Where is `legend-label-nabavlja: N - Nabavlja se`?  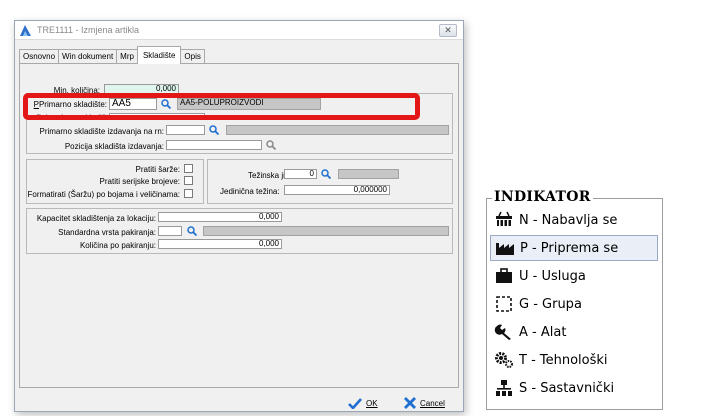
legend-label-nabavlja: N - Nabavlja se is located at coordinates (568, 220).